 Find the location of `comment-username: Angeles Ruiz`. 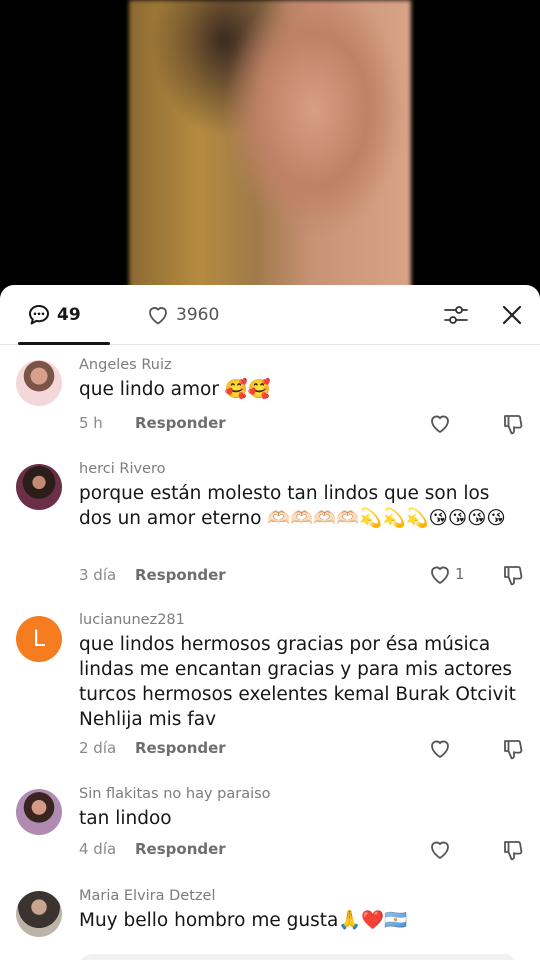

comment-username: Angeles Ruiz is located at coordinates (301, 365).